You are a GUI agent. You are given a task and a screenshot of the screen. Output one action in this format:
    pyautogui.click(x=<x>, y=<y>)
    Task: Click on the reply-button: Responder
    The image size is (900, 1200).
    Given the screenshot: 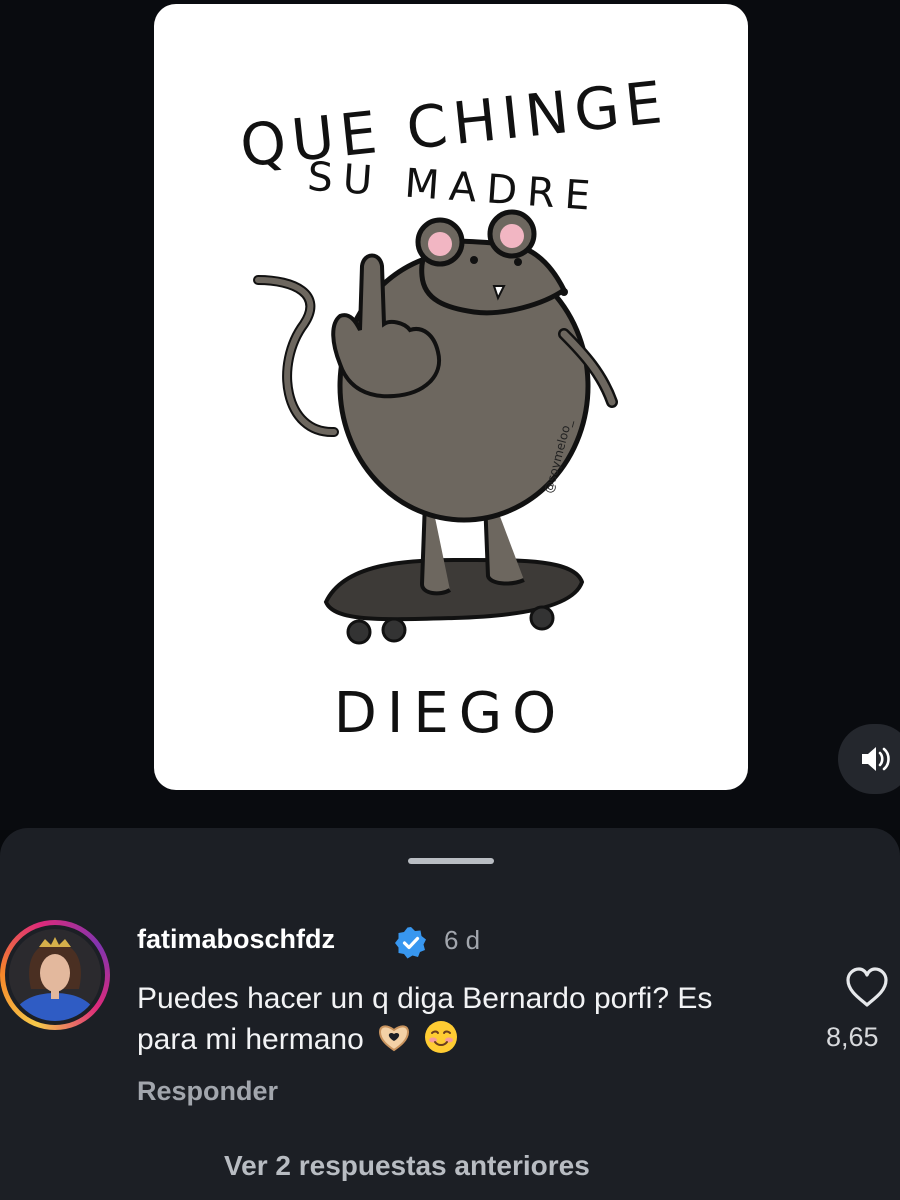 What is the action you would take?
    pyautogui.click(x=207, y=1091)
    